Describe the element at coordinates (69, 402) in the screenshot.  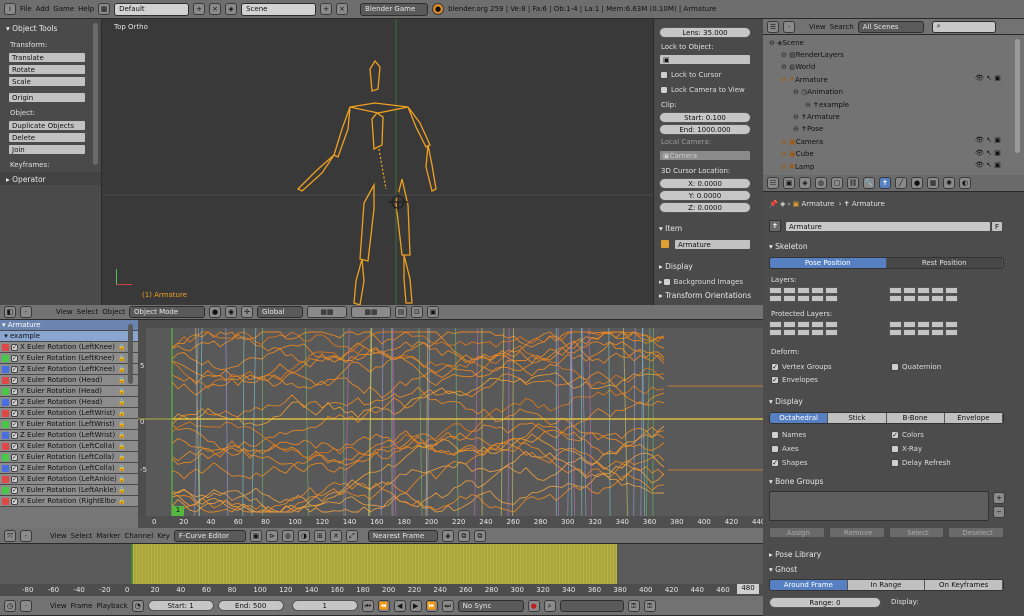
I see `channel-row: ✓ Z Euler Rotation (Head) 🔒` at that location.